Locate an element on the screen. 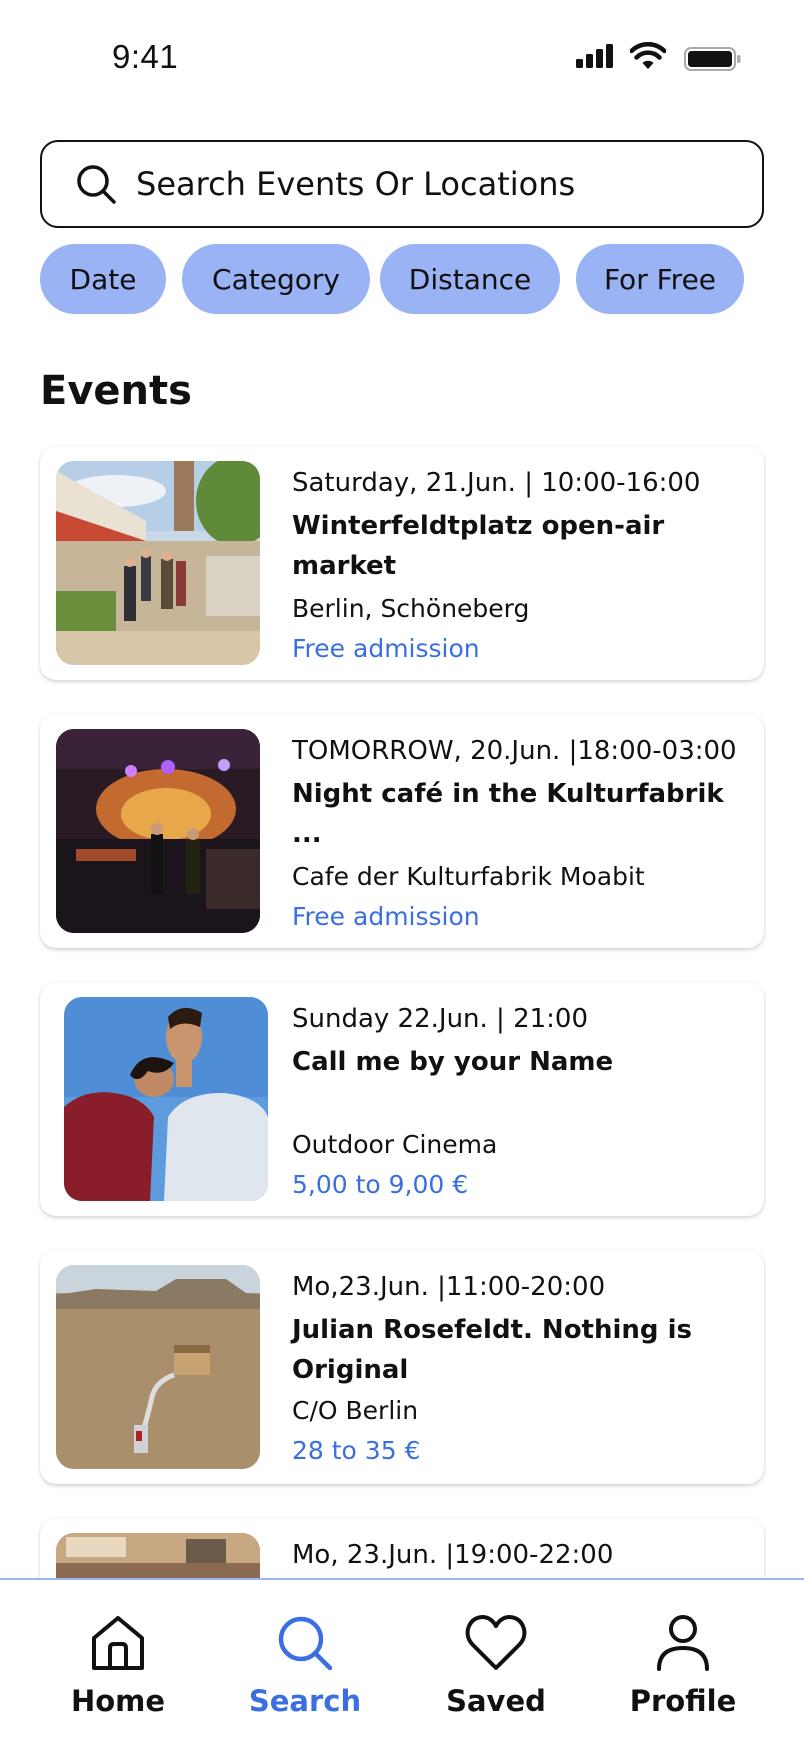  heart-icon is located at coordinates (496, 1642).